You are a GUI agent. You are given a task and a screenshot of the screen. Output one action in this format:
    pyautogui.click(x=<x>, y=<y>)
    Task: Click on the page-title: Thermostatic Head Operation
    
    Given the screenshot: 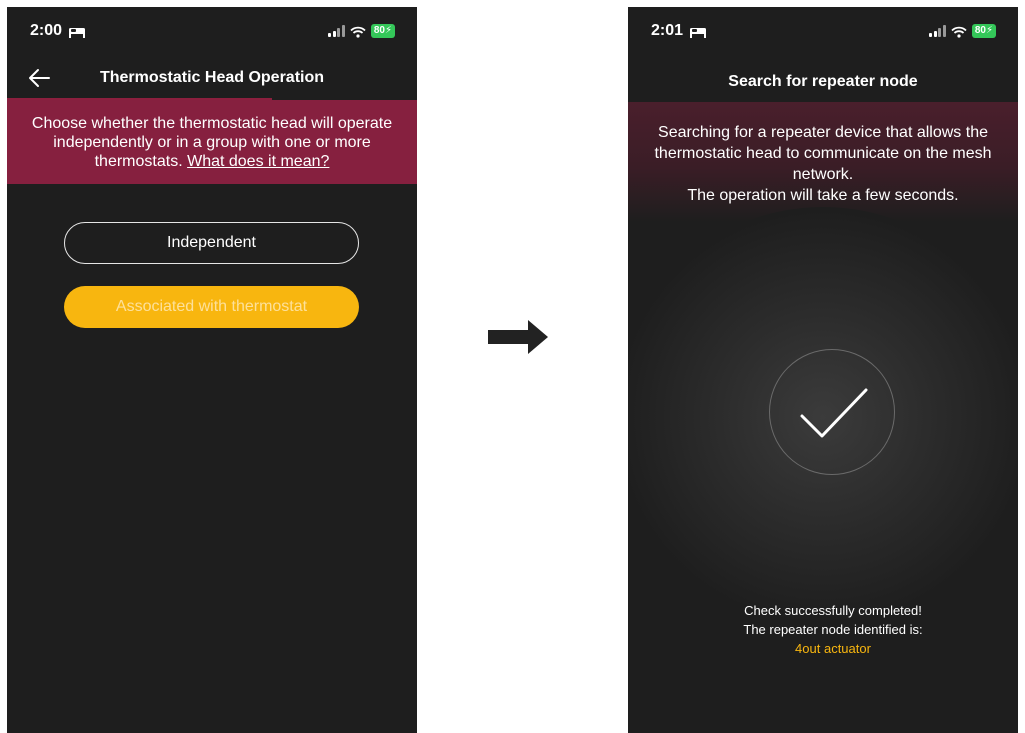 What is the action you would take?
    pyautogui.click(x=212, y=77)
    